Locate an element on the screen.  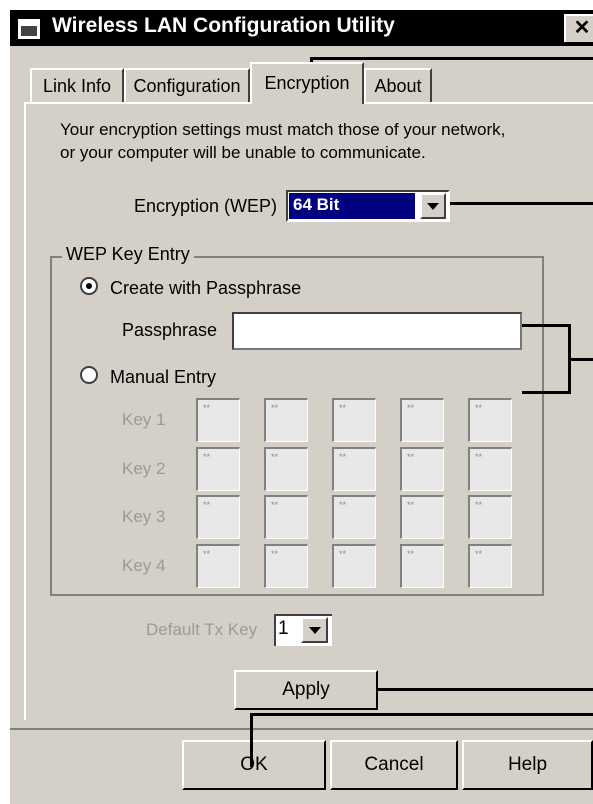
tx-key-arrow-icon is located at coordinates (314, 630).